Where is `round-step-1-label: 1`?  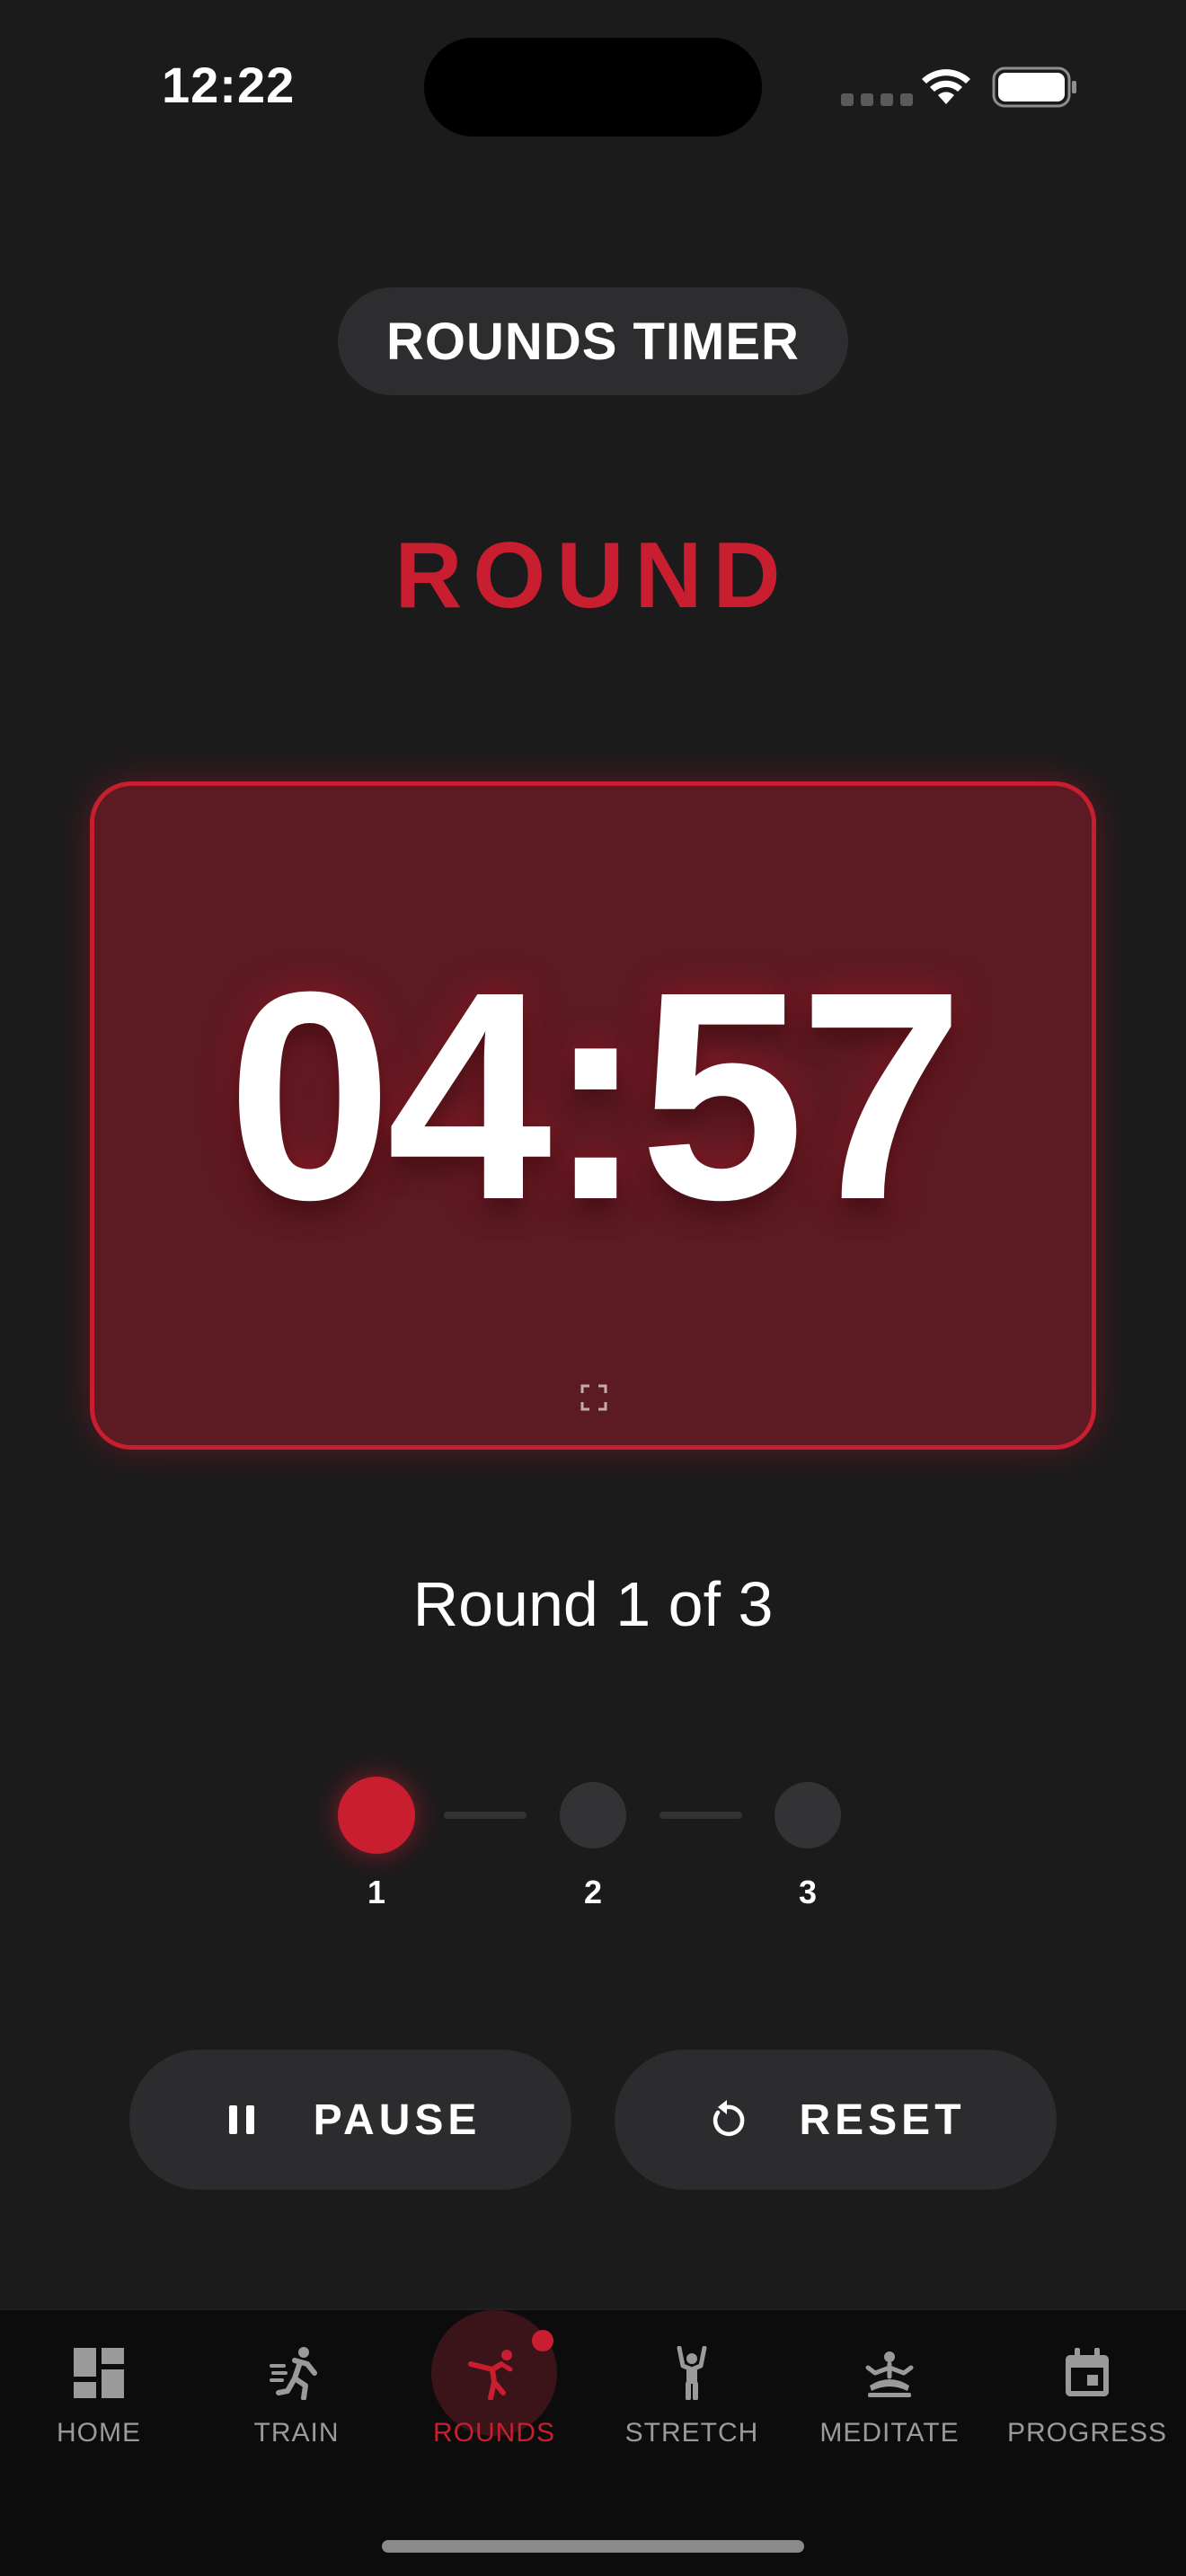
round-step-1-label: 1 is located at coordinates (376, 1892).